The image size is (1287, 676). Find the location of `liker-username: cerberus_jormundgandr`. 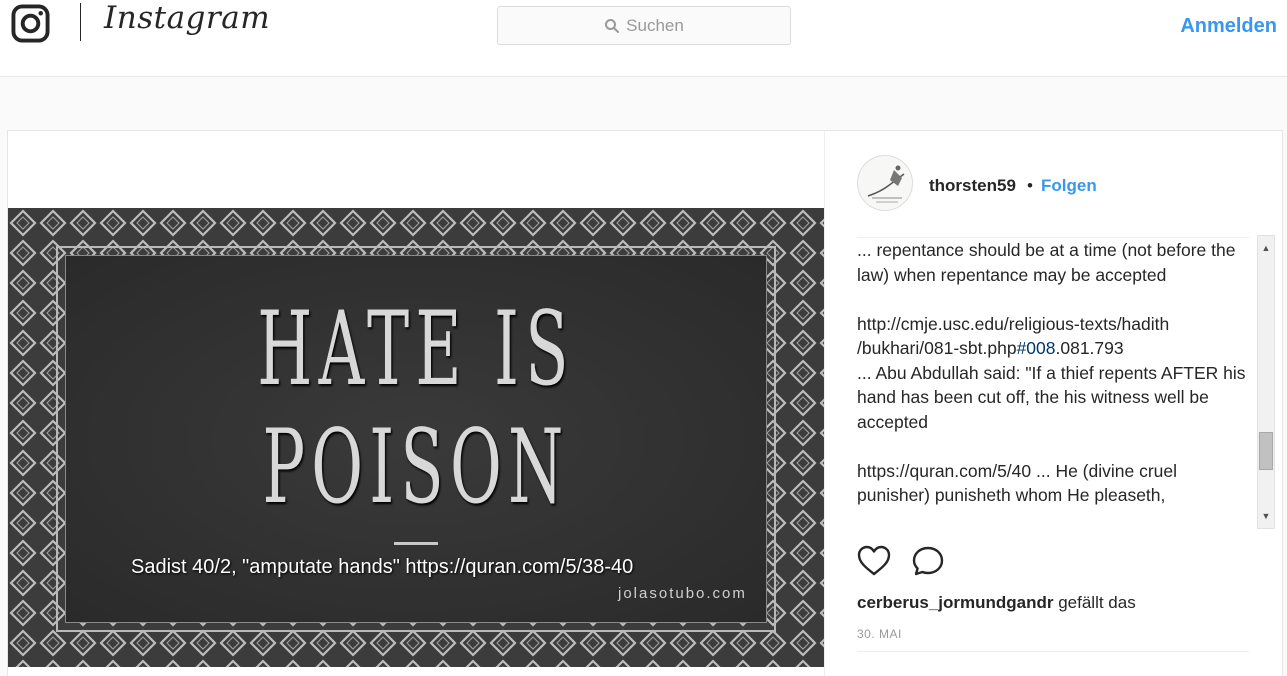

liker-username: cerberus_jormundgandr is located at coordinates (955, 602).